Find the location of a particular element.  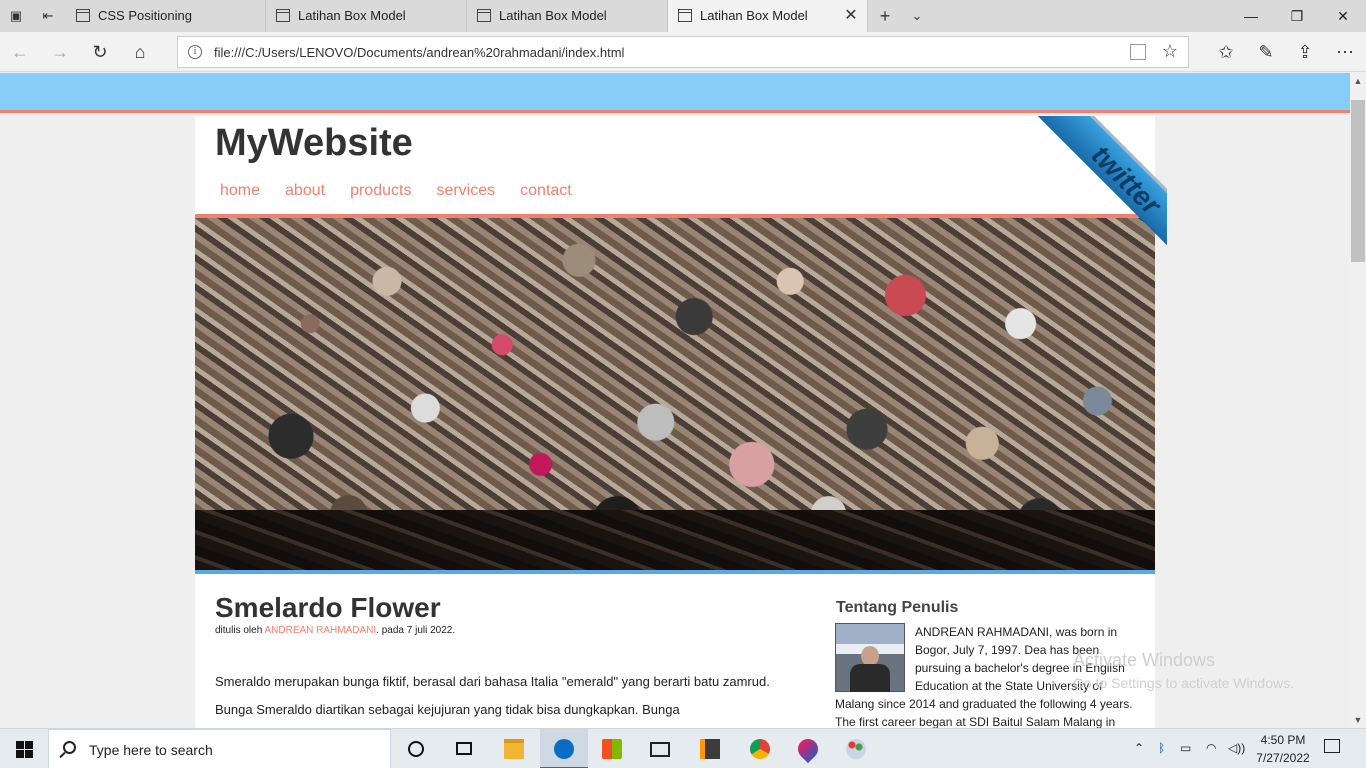

forward-arrow-icon: → is located at coordinates (60, 53).